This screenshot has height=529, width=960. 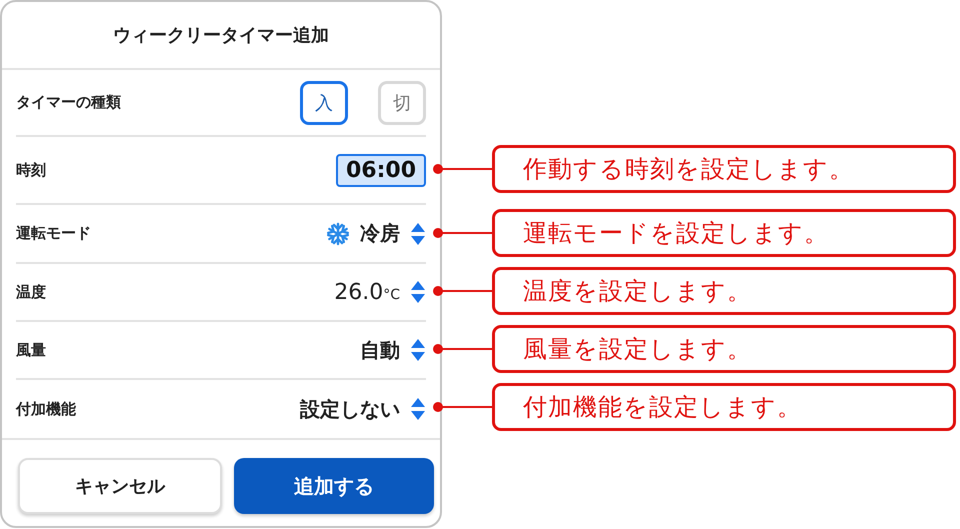 What do you see at coordinates (724, 169) in the screenshot?
I see `callout: 作動する時刻を設定します。` at bounding box center [724, 169].